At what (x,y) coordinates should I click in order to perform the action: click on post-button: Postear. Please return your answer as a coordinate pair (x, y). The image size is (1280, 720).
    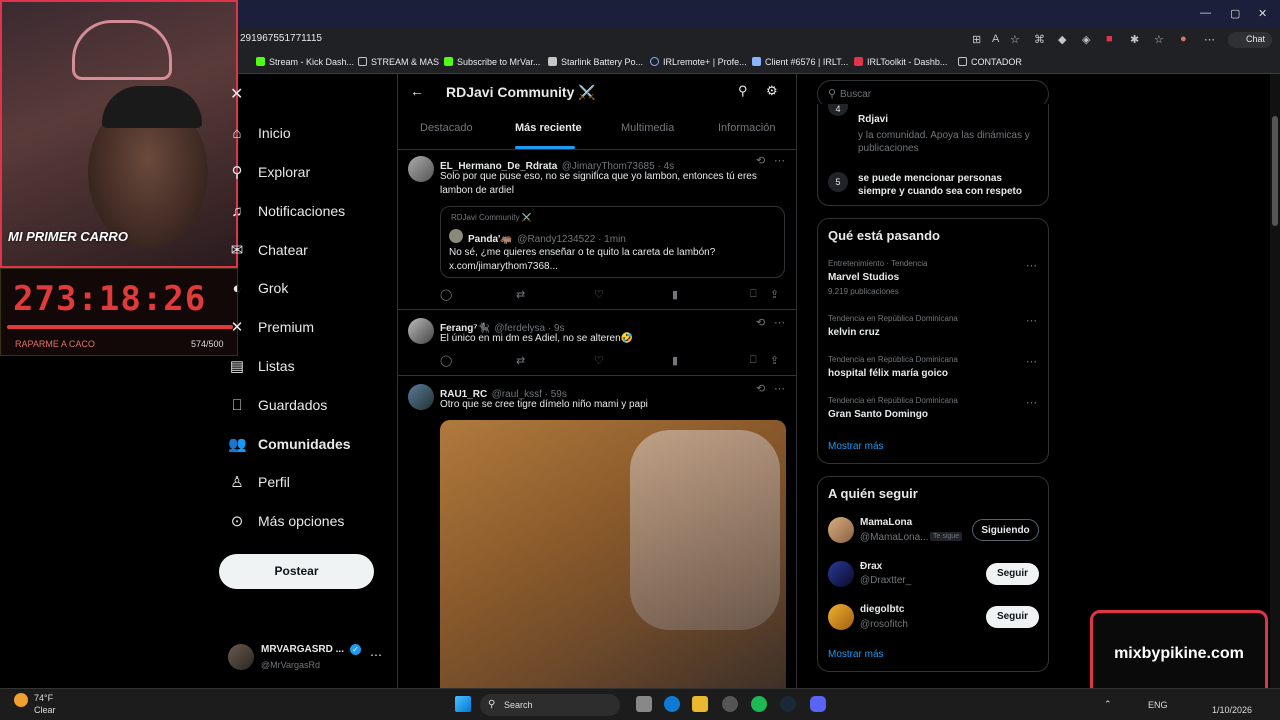
    Looking at the image, I should click on (296, 571).